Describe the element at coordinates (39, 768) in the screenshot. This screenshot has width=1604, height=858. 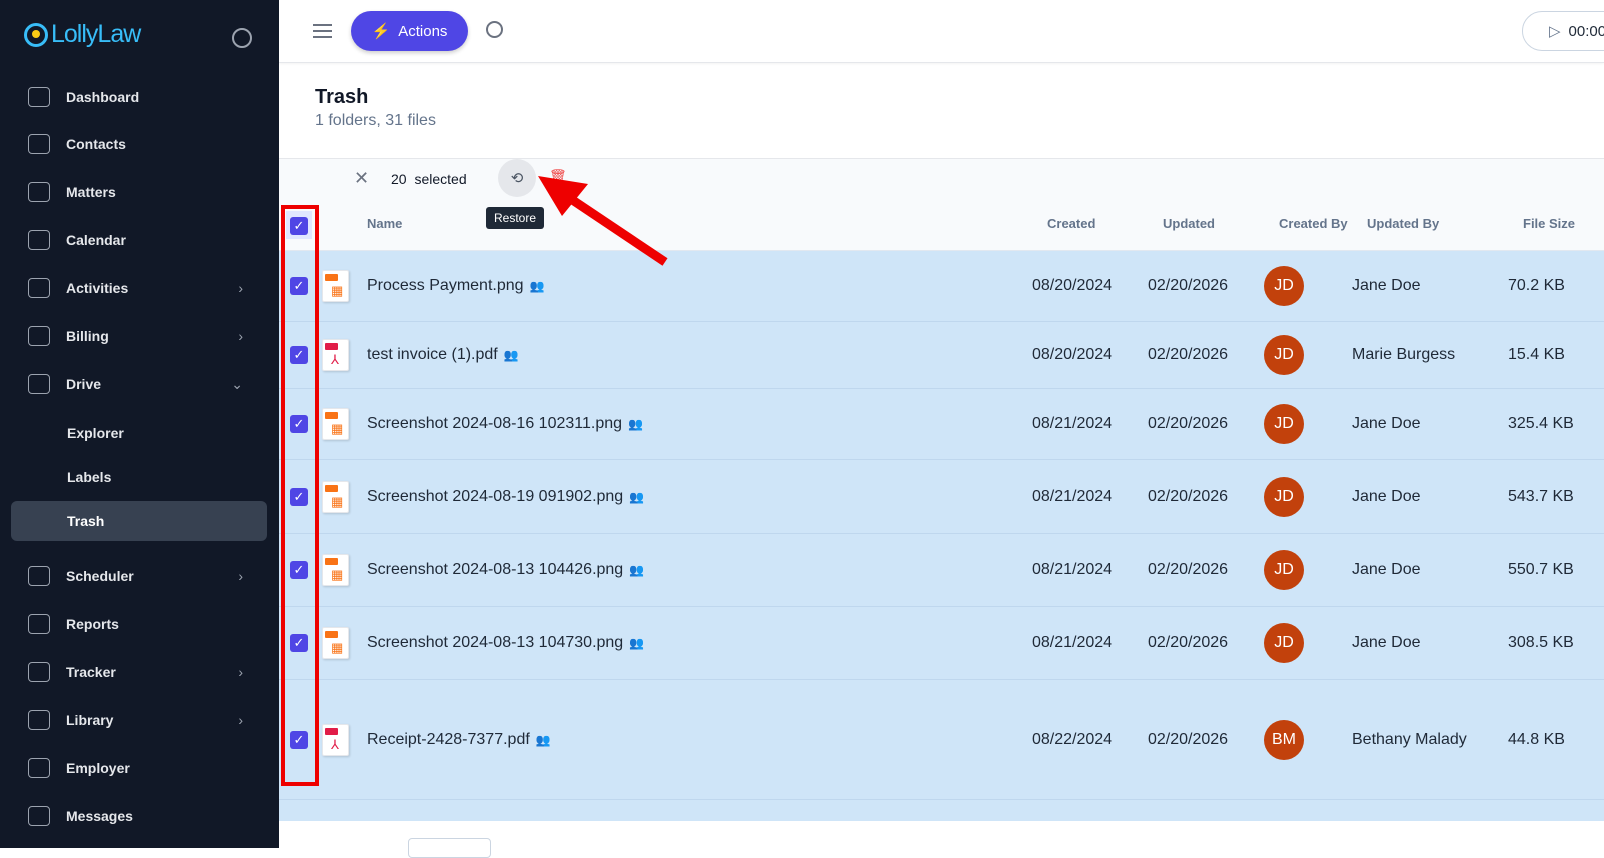
I see `building-icon` at that location.